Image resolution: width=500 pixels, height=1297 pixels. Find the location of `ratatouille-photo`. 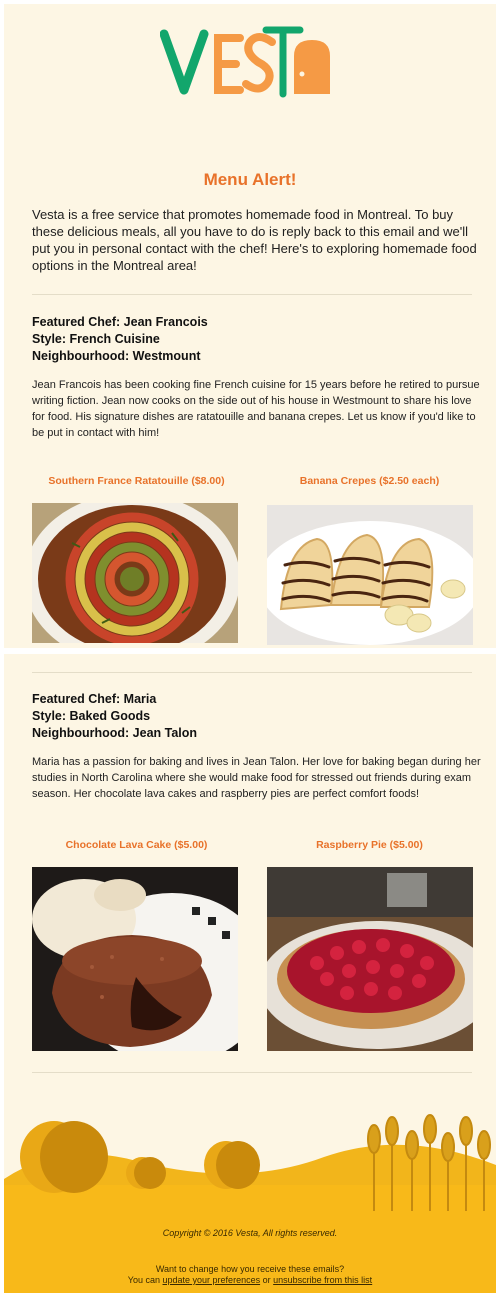

ratatouille-photo is located at coordinates (135, 573).